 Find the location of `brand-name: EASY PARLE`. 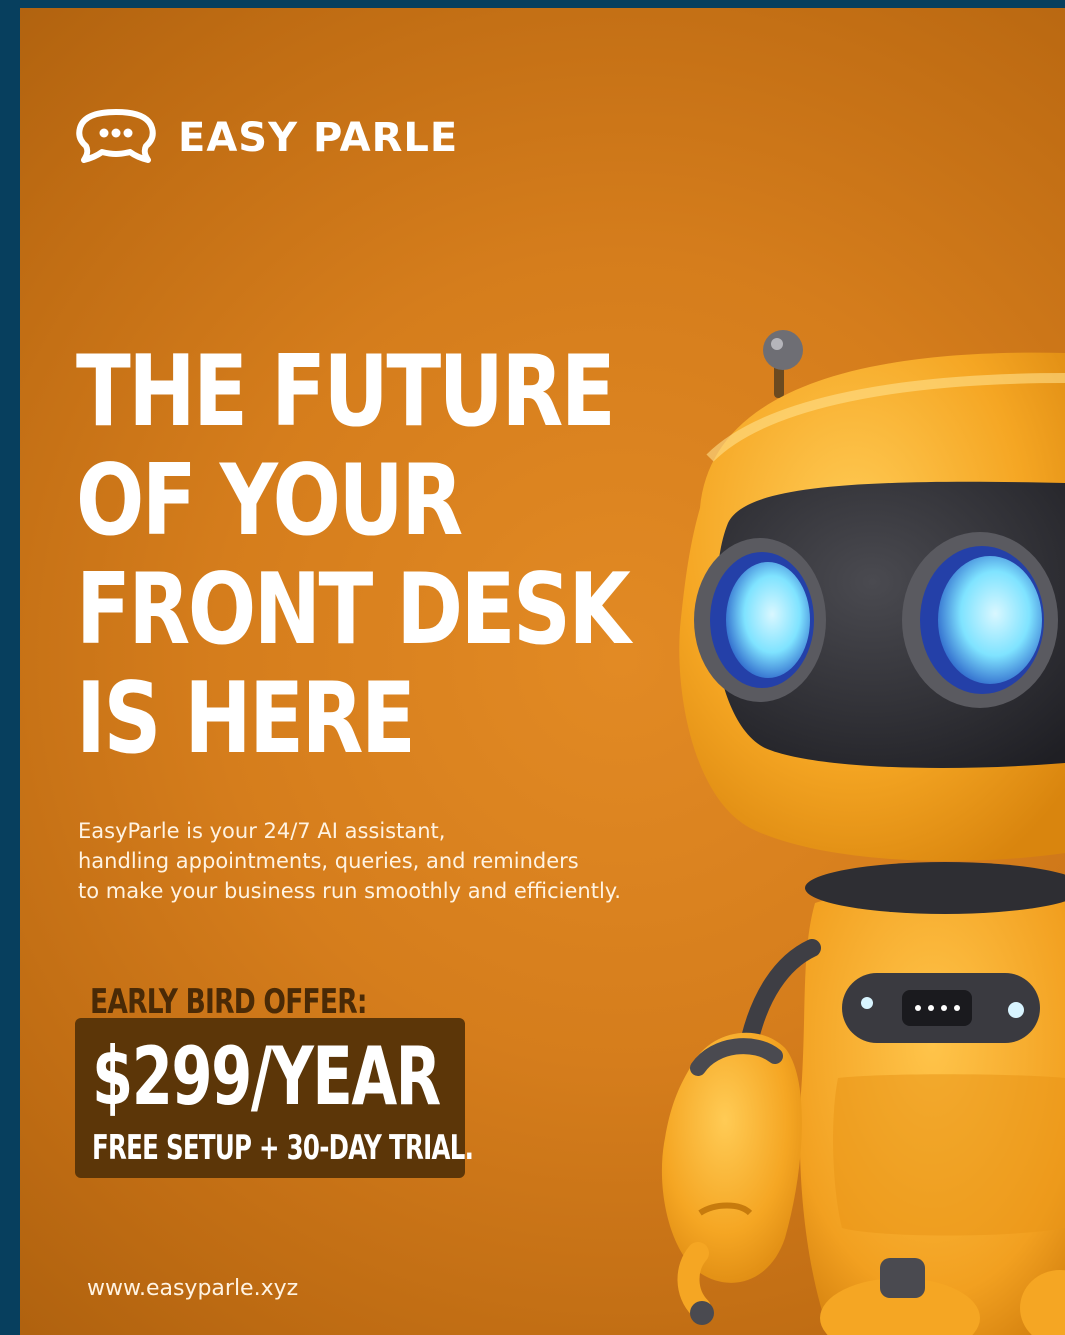

brand-name: EASY PARLE is located at coordinates (318, 138).